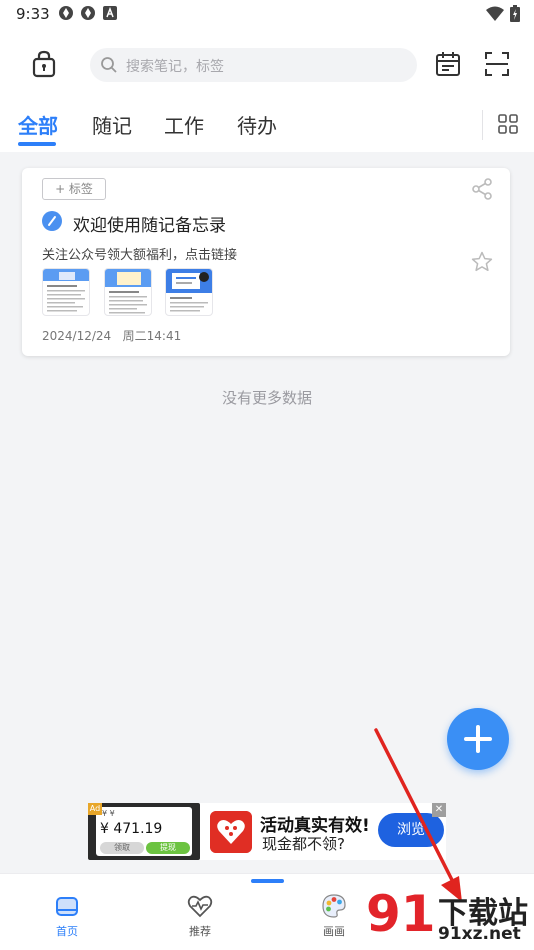  Describe the element at coordinates (37, 144) in the screenshot. I see `active-tab-indicator` at that location.